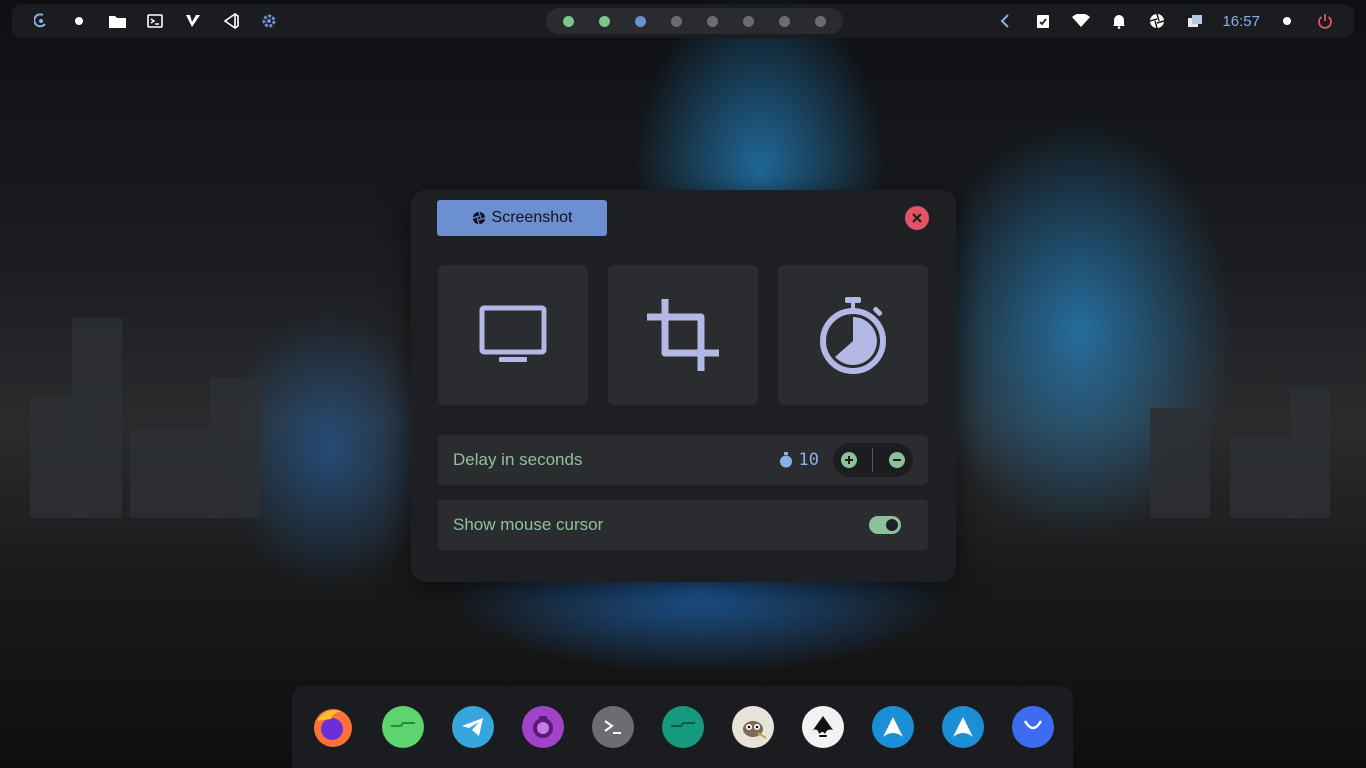 The height and width of the screenshot is (768, 1366). I want to click on dock-smile, so click(1033, 727).